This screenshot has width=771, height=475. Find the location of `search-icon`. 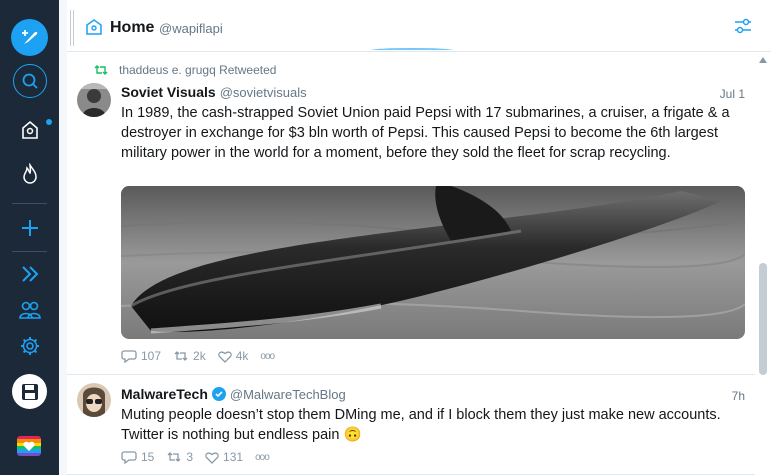

search-icon is located at coordinates (30, 81).